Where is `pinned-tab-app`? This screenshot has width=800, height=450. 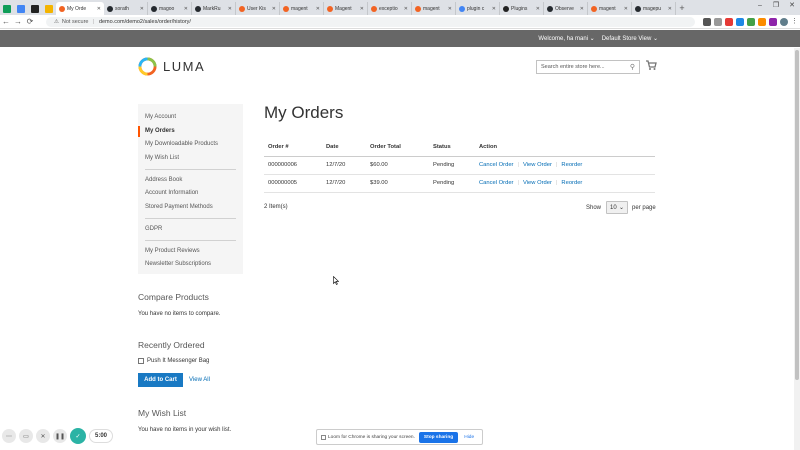
pinned-tab-app is located at coordinates (21, 8).